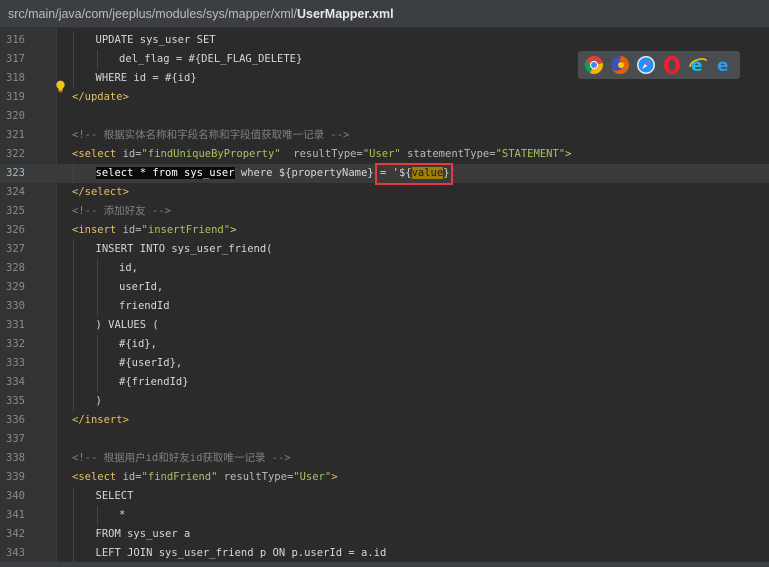  I want to click on code-line: 336 </insert>, so click(384, 420).